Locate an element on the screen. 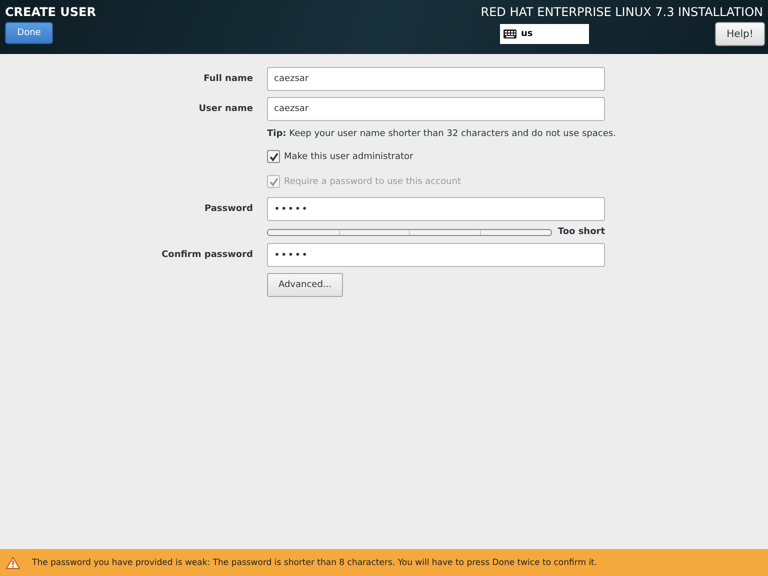  keyboard-layout-field: us is located at coordinates (544, 34).